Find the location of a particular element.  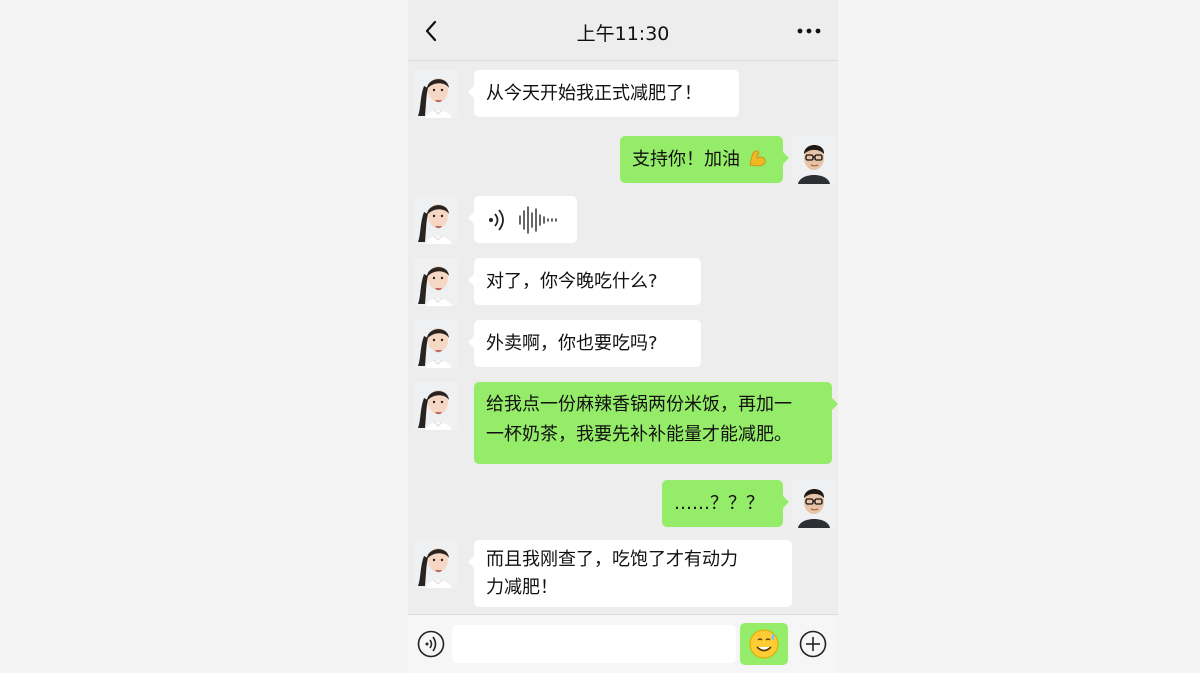

message-text-line: 而且我刚查了，吃饱了才有动力 is located at coordinates (612, 559).